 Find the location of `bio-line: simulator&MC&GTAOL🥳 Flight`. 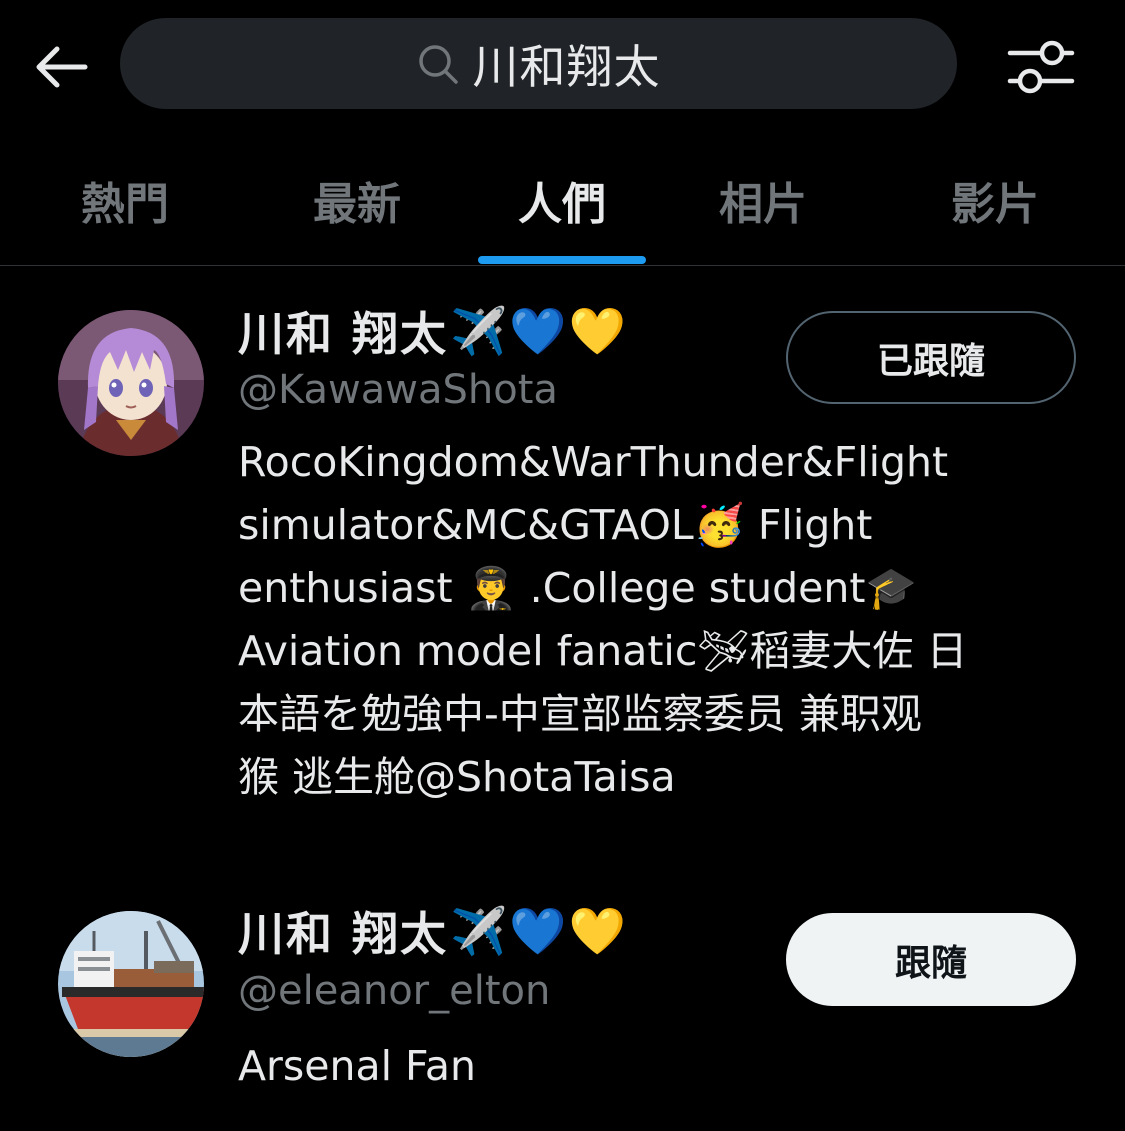

bio-line: simulator&MC&GTAOL🥳 Flight is located at coordinates (555, 525).